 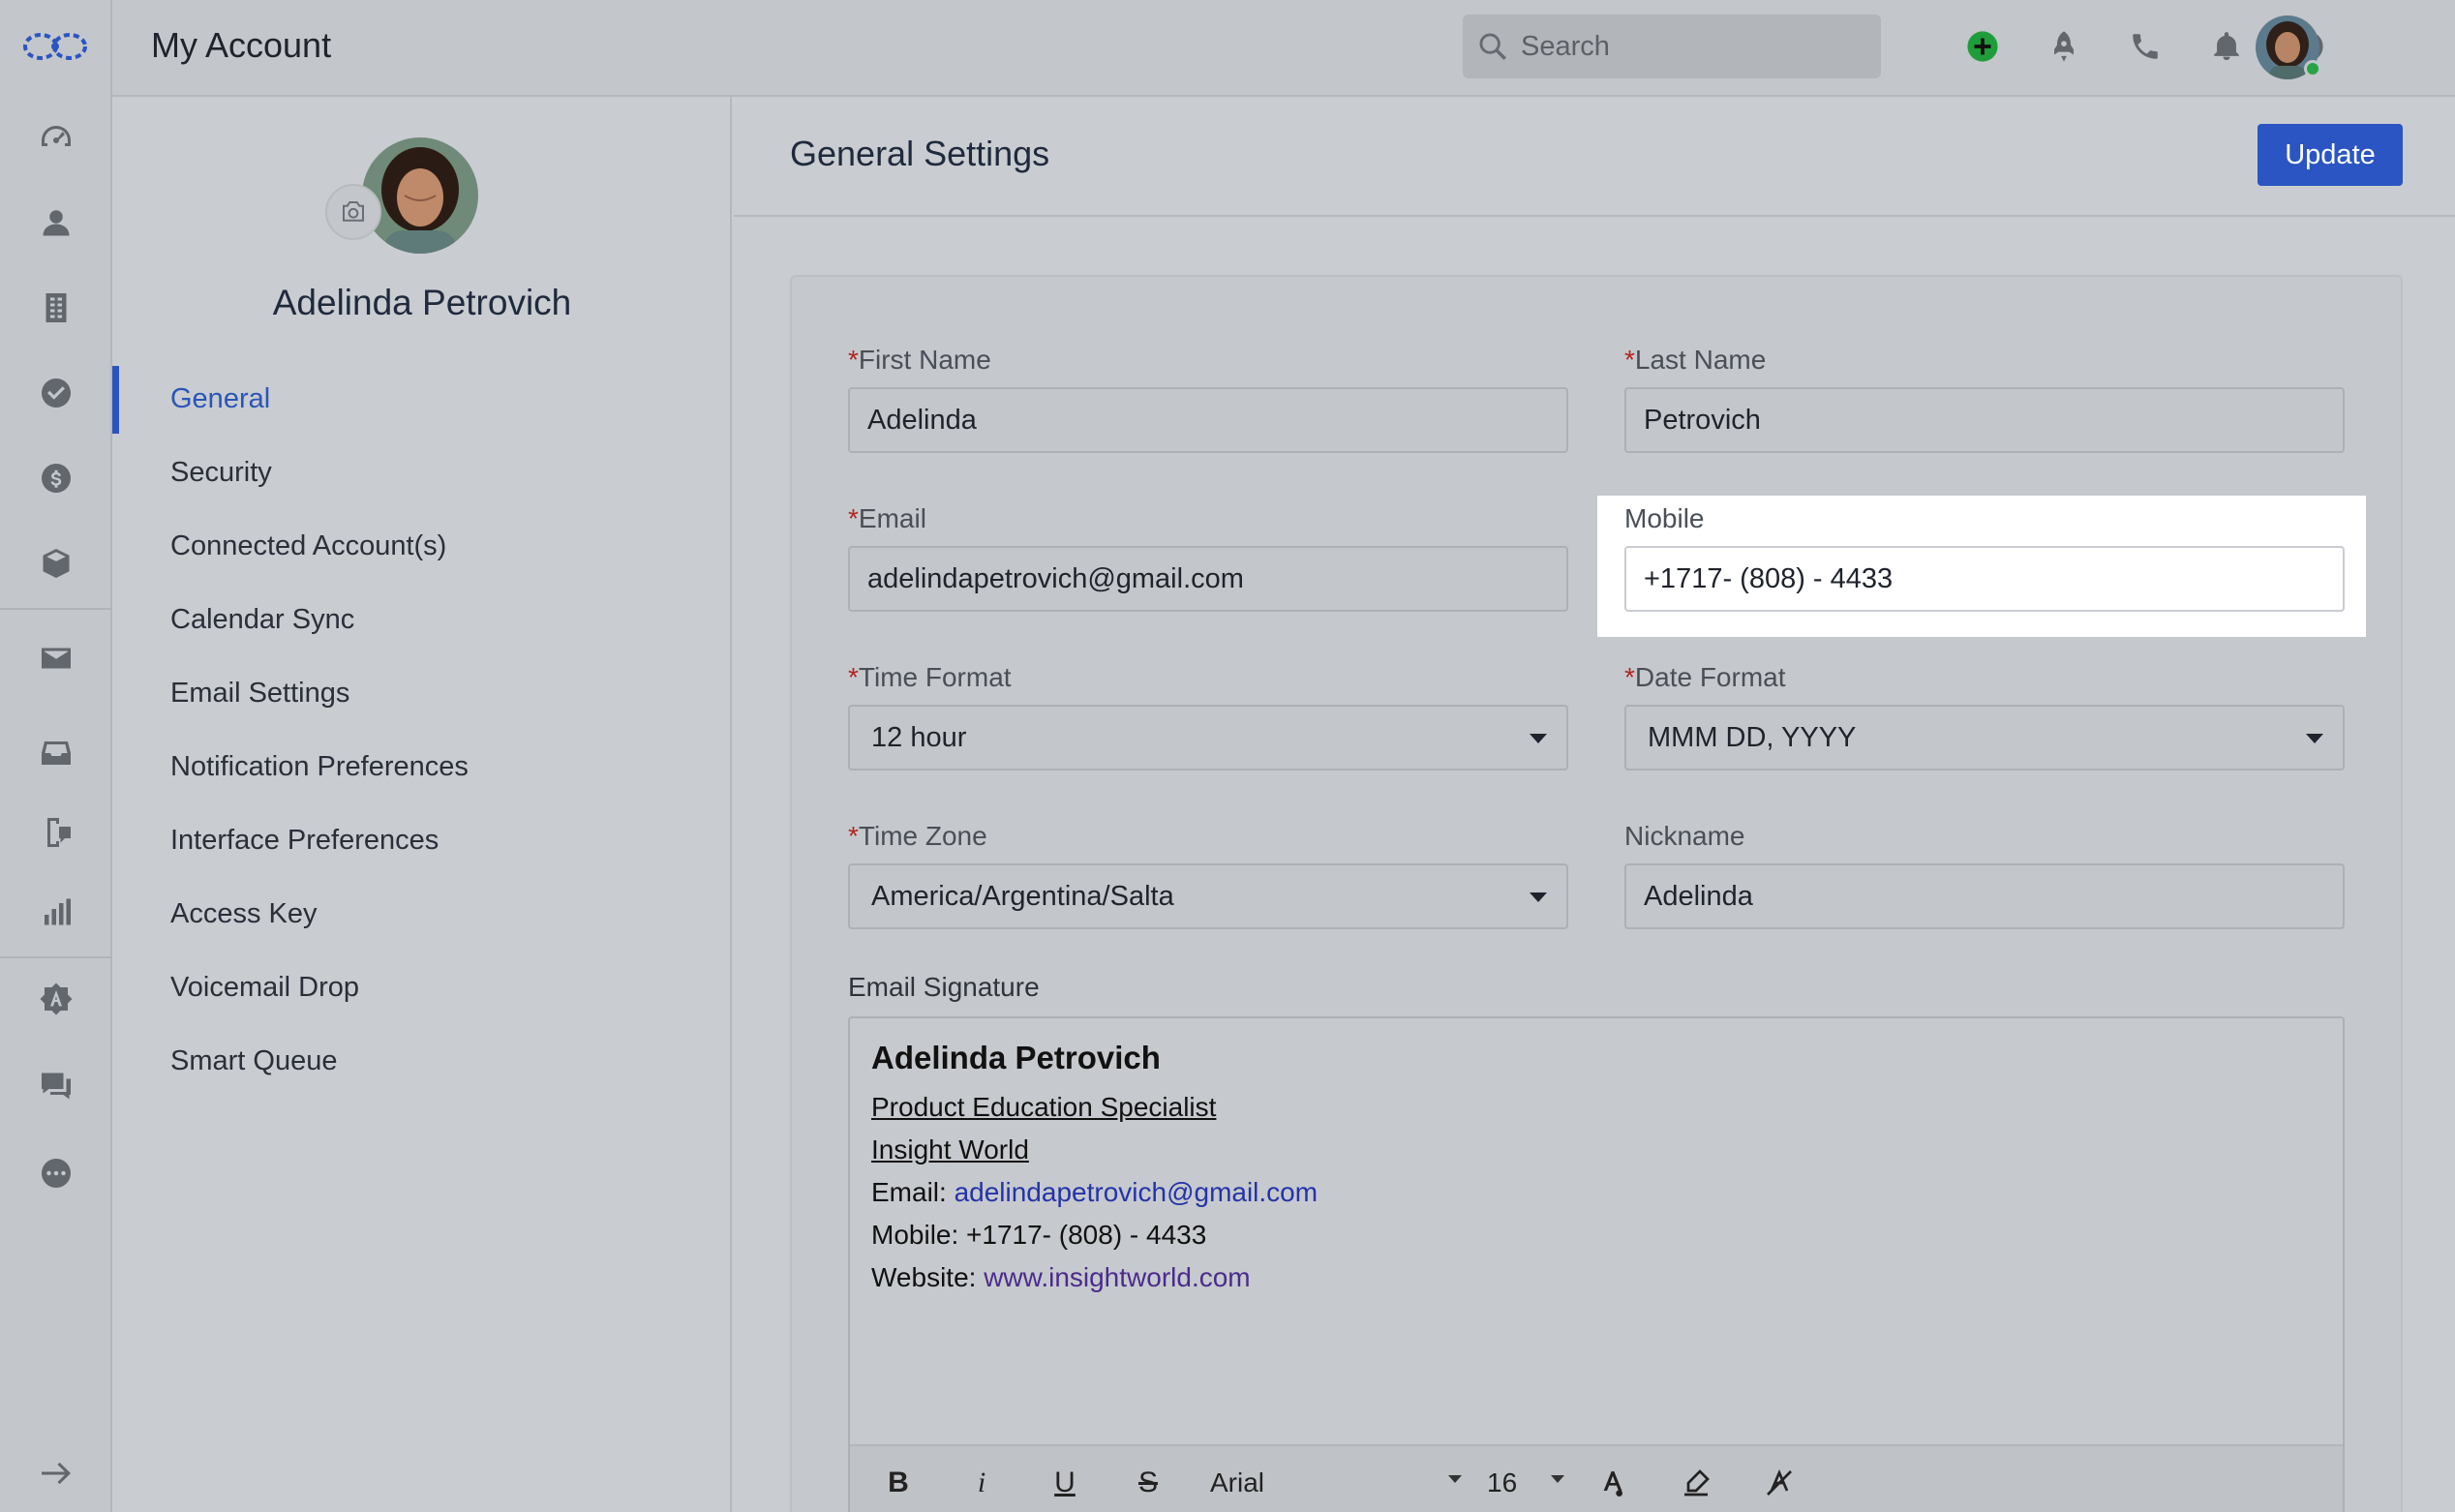 I want to click on highlighter-icon, so click(x=1697, y=1483).